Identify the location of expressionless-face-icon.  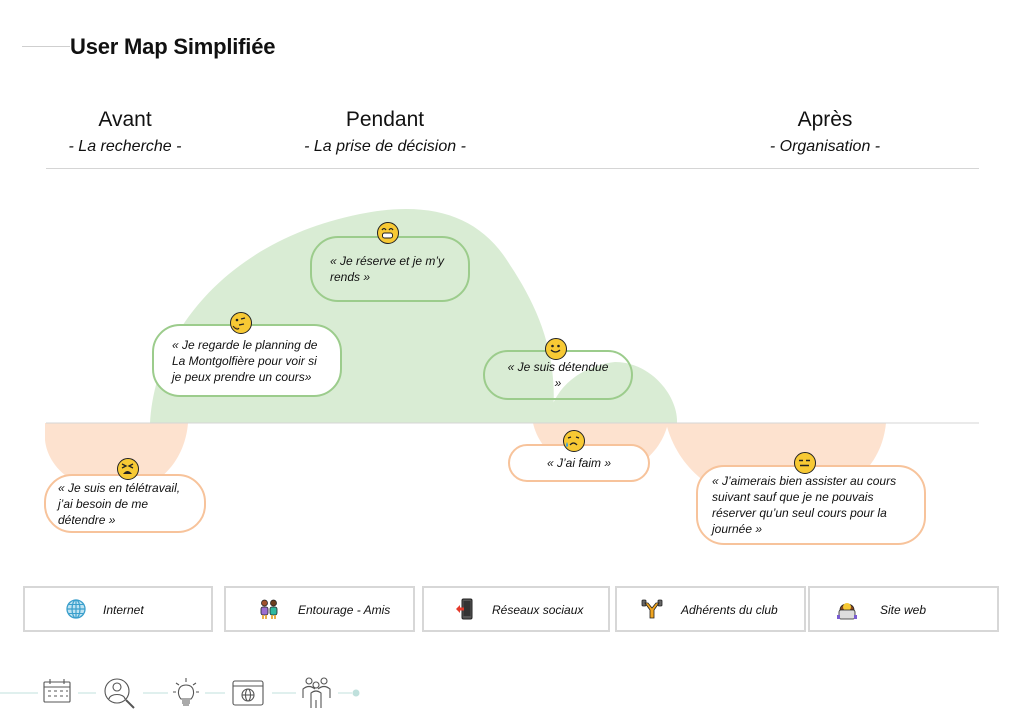
(805, 463).